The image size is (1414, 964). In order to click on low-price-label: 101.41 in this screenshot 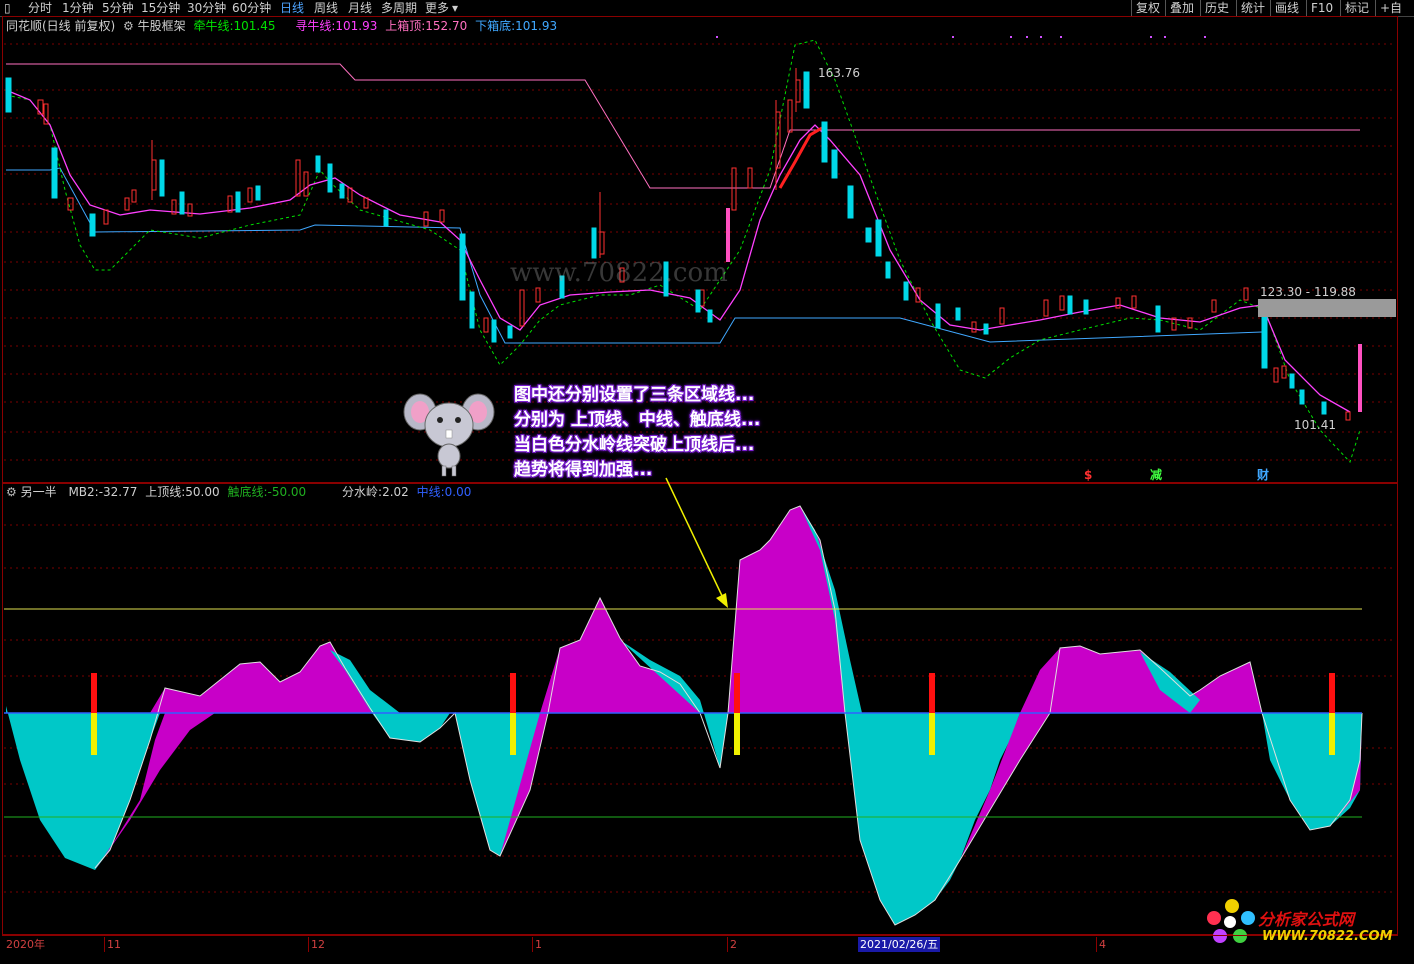, I will do `click(1315, 425)`.